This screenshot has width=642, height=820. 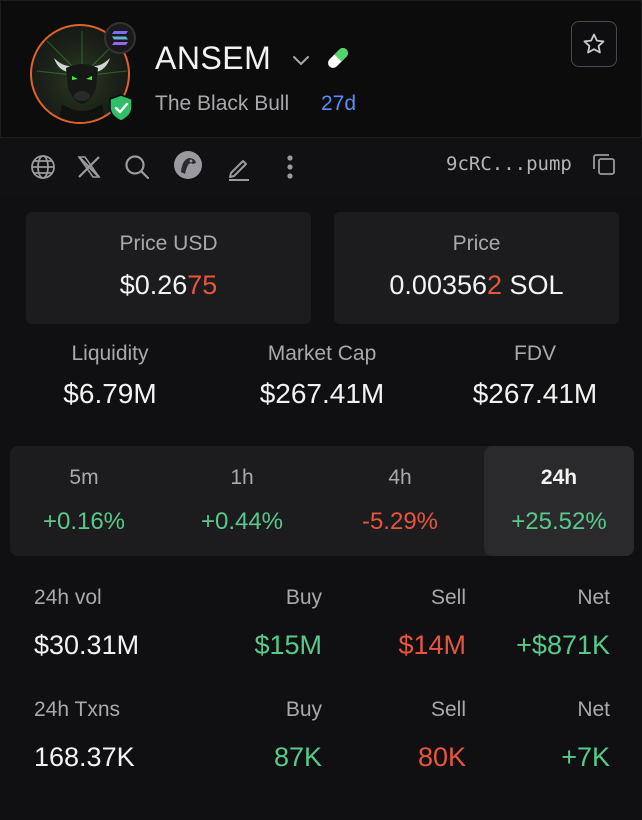 I want to click on token-address: 9cRC...pump, so click(x=509, y=164).